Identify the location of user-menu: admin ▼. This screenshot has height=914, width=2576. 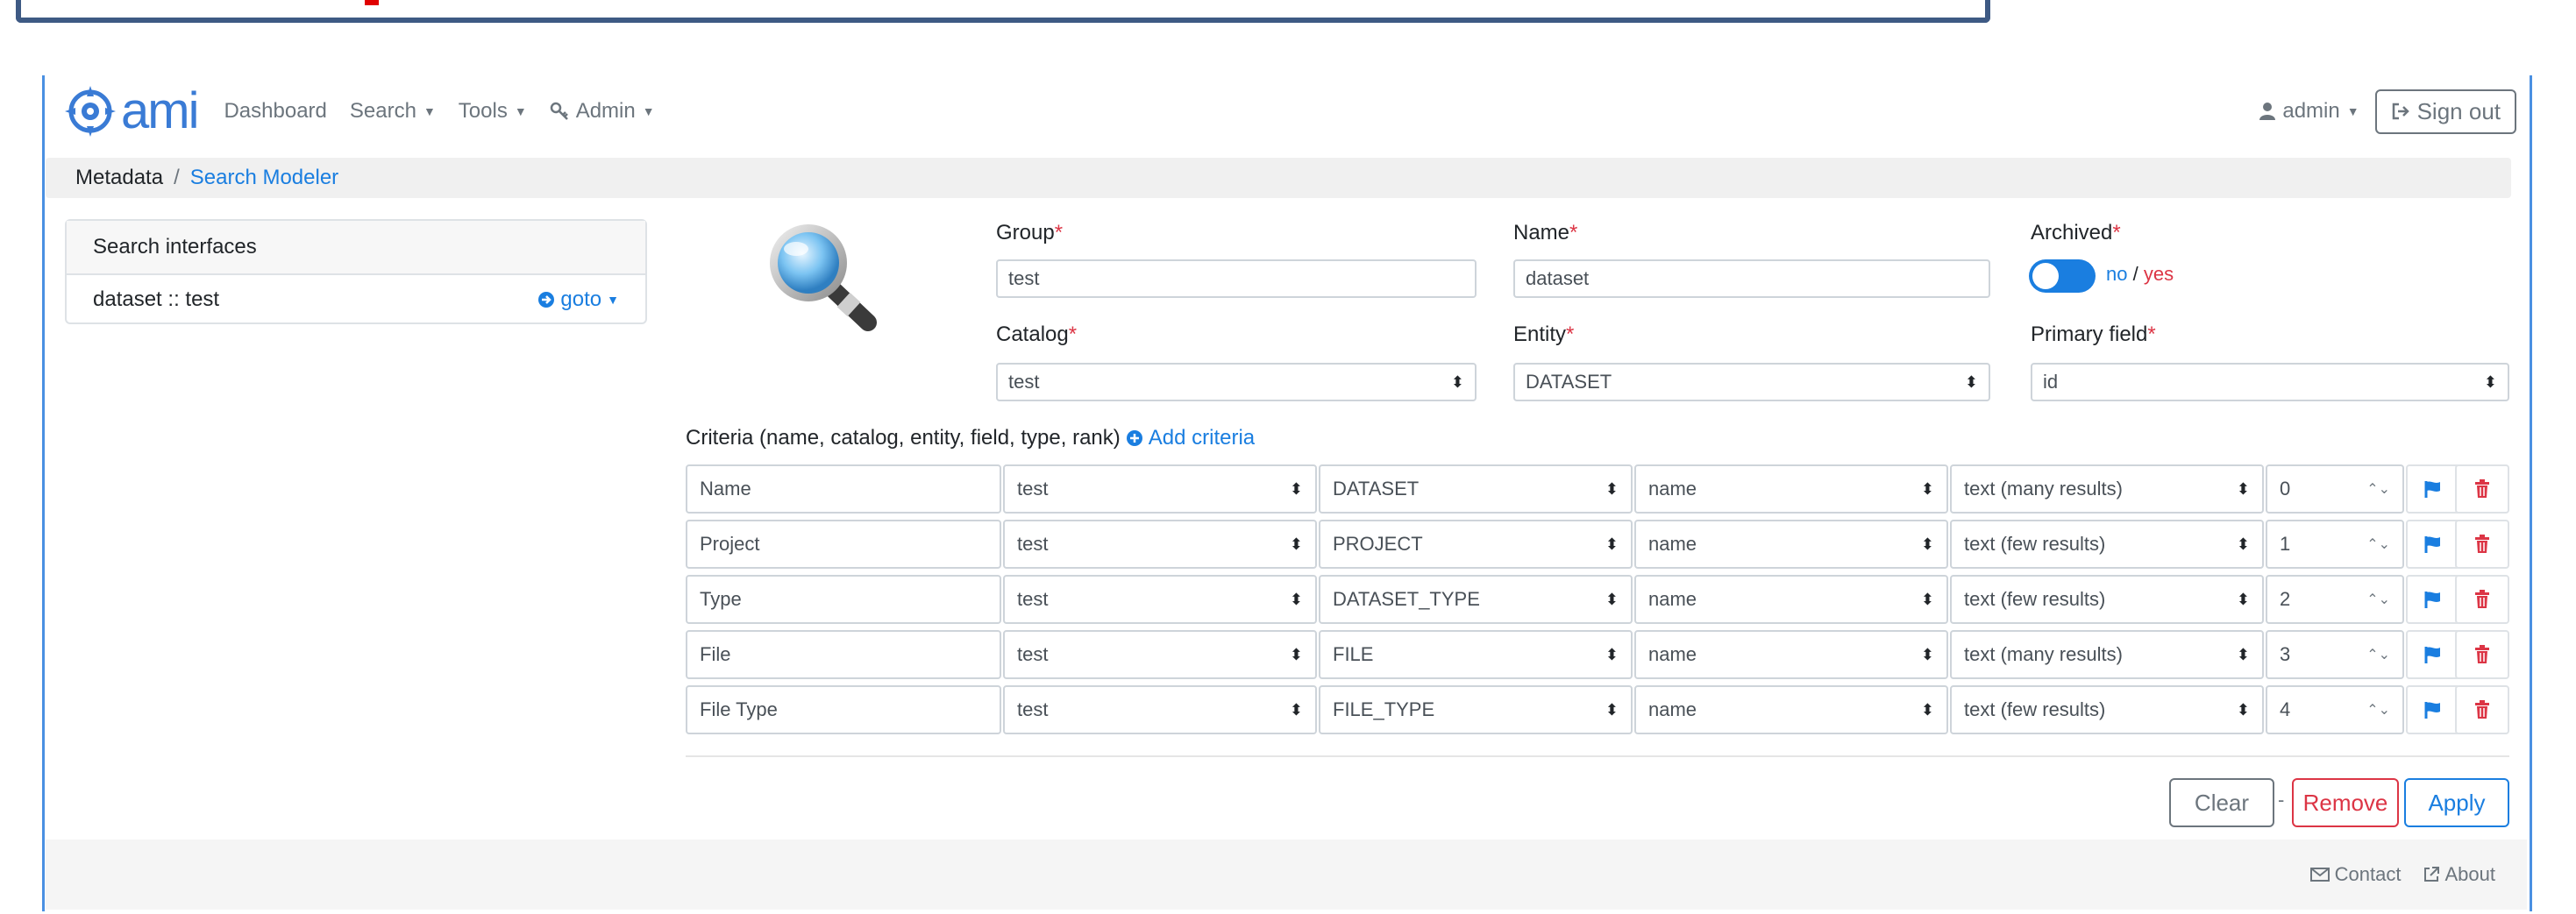
(2309, 112).